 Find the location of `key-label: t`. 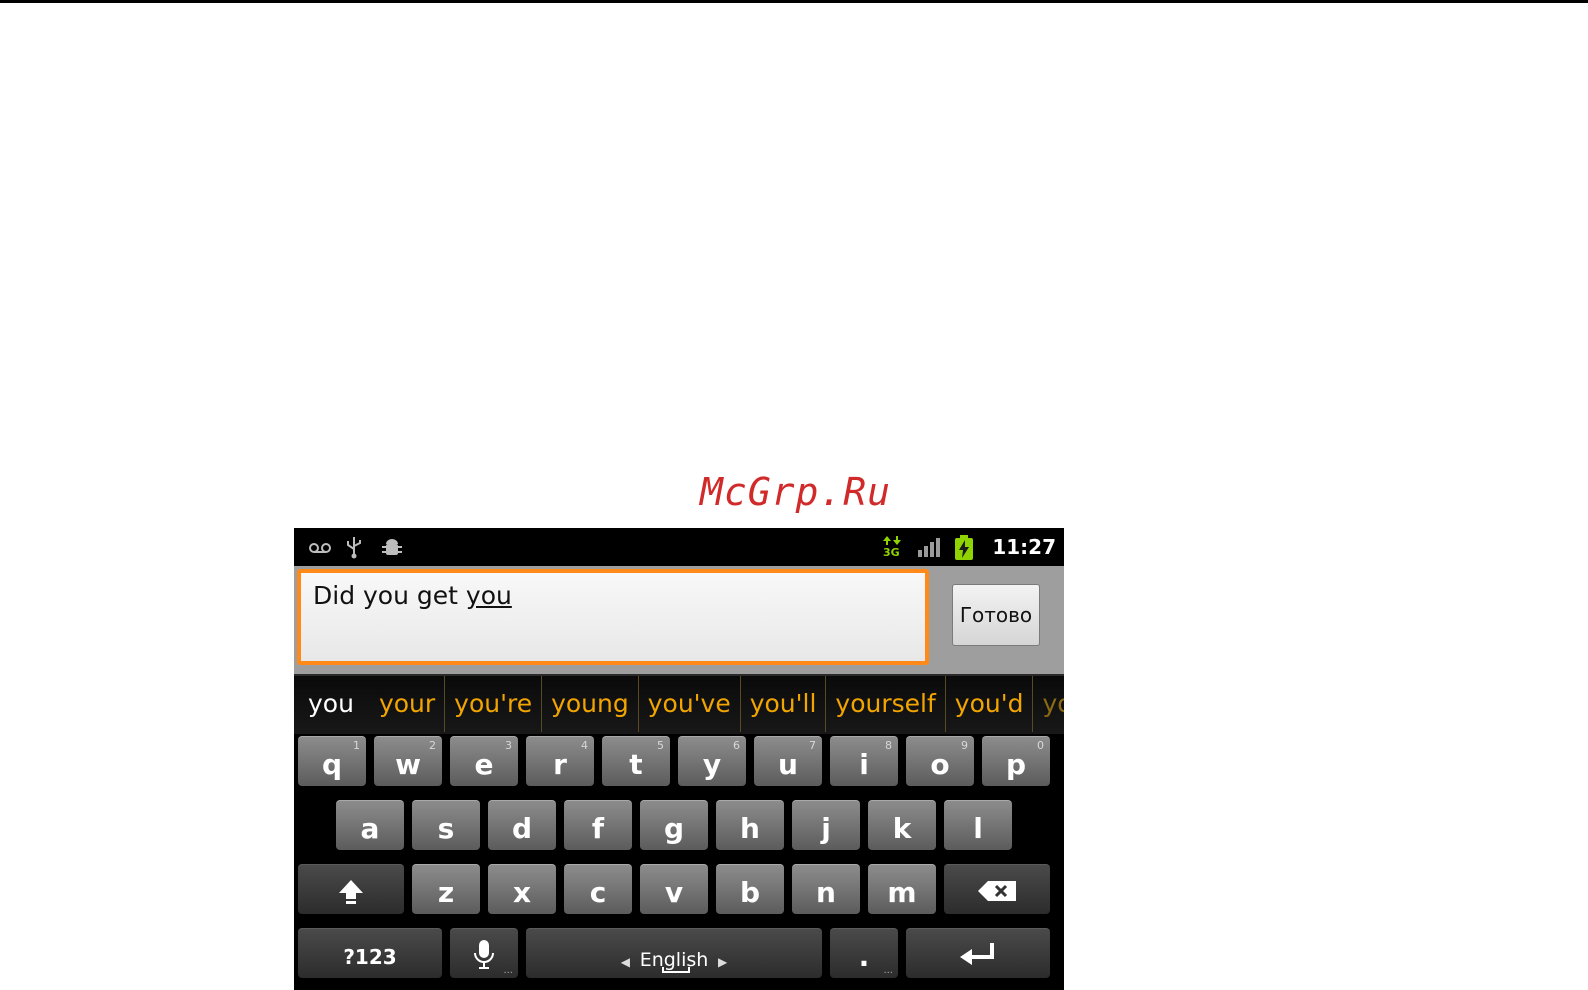

key-label: t is located at coordinates (636, 764).